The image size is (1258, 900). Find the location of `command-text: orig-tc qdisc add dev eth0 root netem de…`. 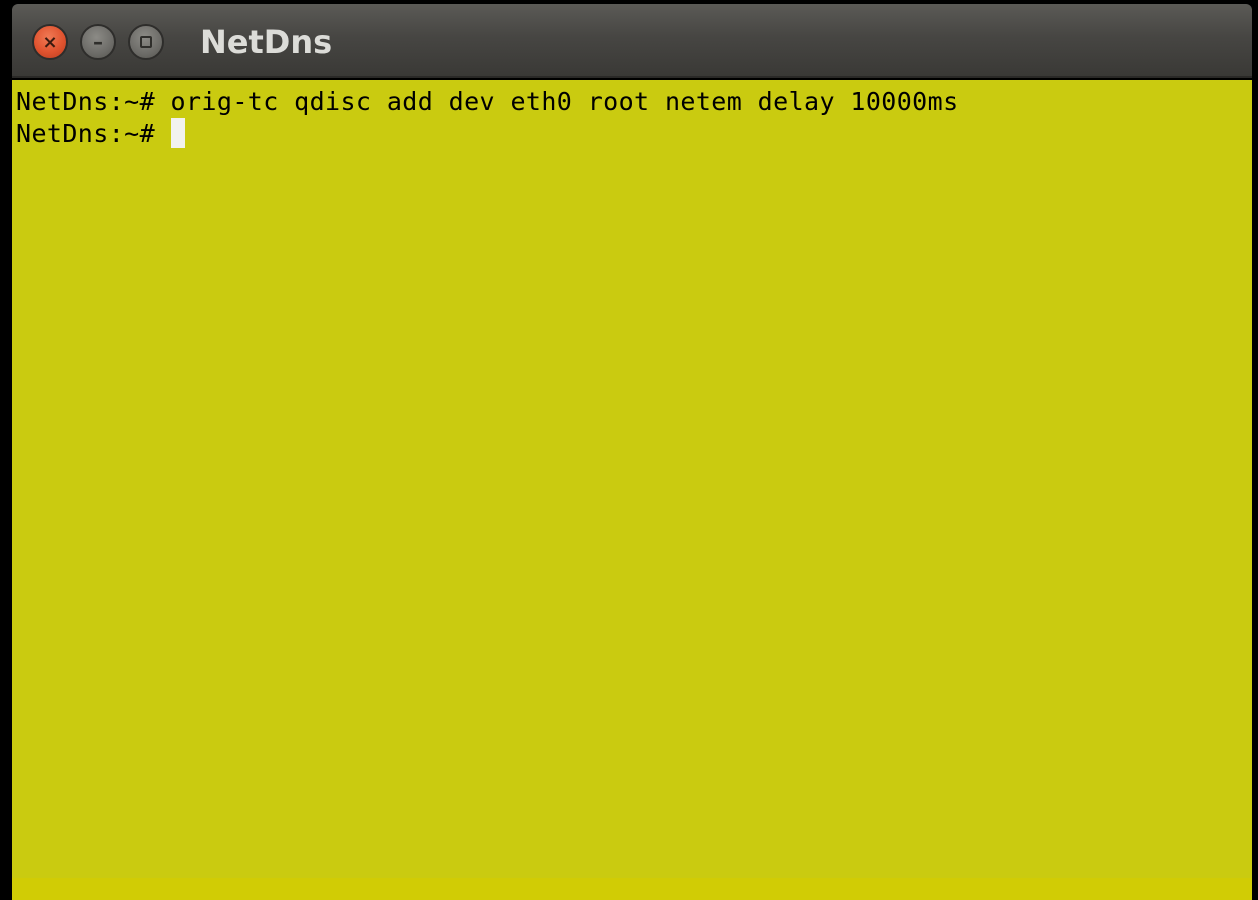

command-text: orig-tc qdisc add dev eth0 root netem de… is located at coordinates (564, 101).